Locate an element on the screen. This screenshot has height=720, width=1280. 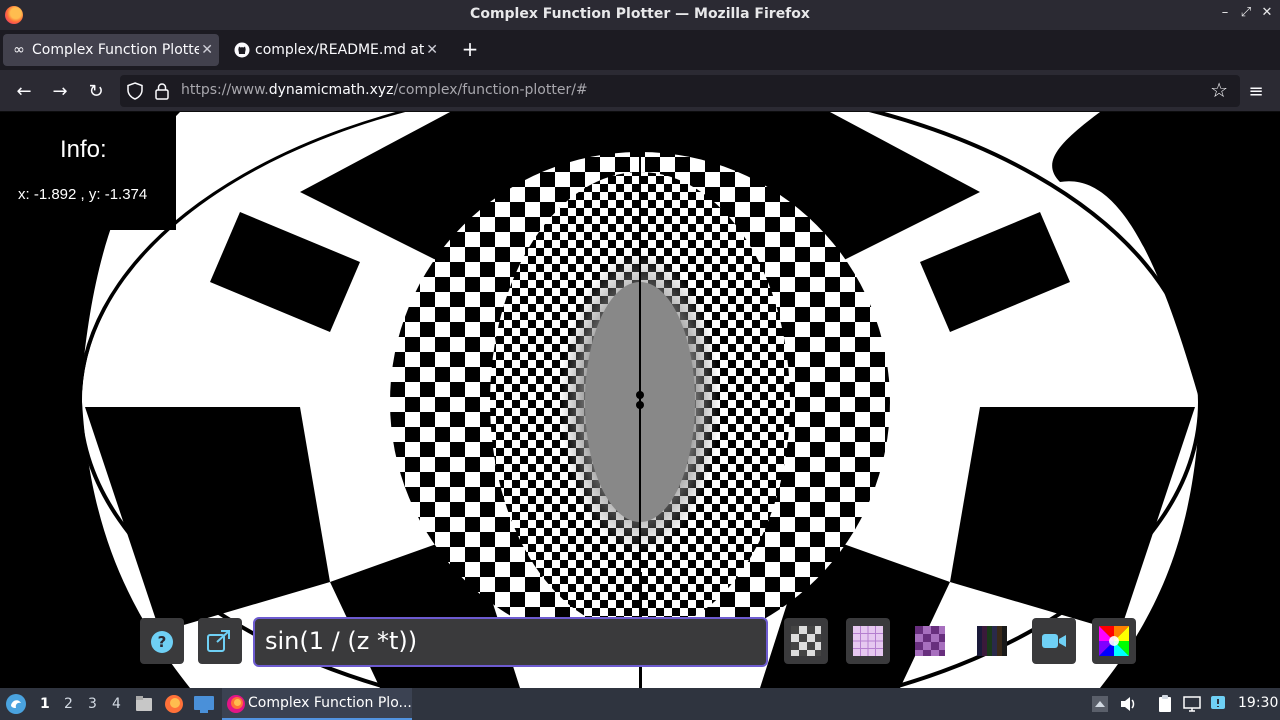
workspace-4: 4 is located at coordinates (116, 704).